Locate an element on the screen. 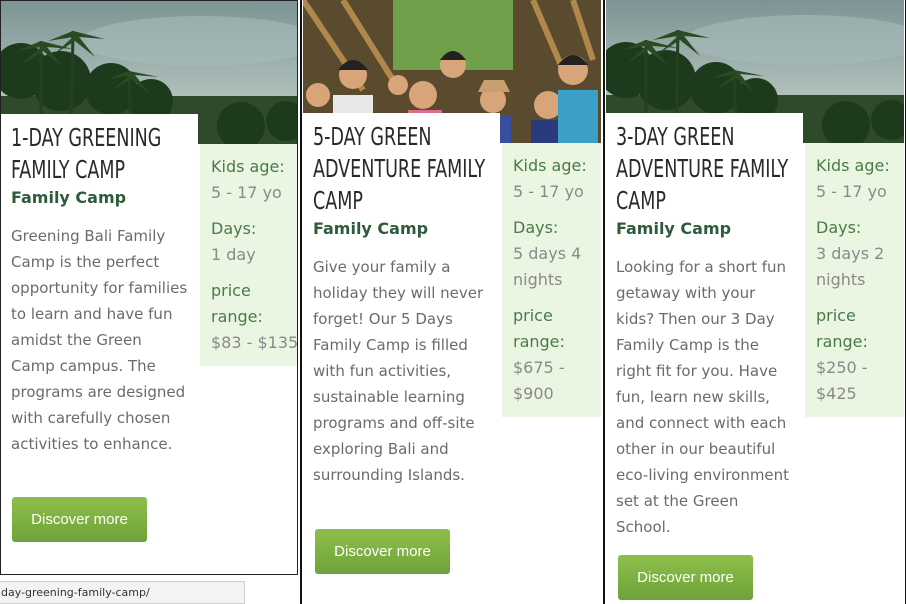 The height and width of the screenshot is (604, 910). price-value: $250 - $425 is located at coordinates (842, 380).